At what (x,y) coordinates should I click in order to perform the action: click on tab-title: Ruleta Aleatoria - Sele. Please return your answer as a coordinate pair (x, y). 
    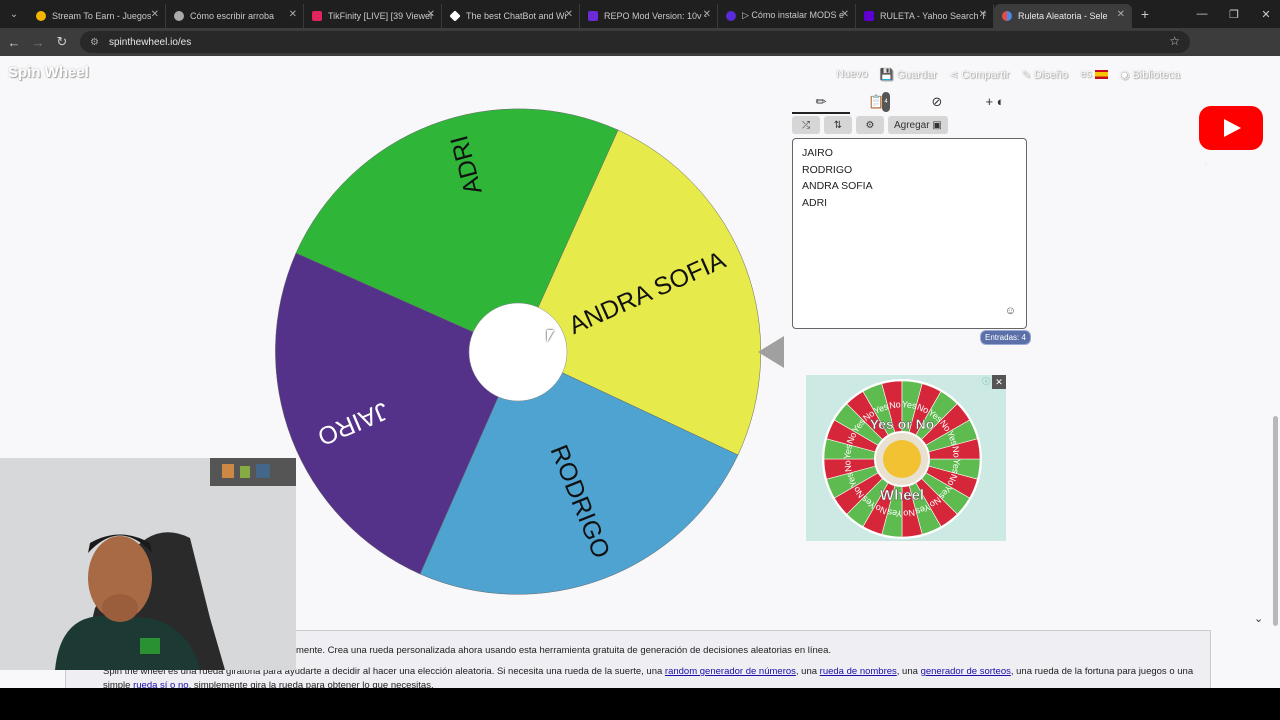
    Looking at the image, I should click on (1063, 15).